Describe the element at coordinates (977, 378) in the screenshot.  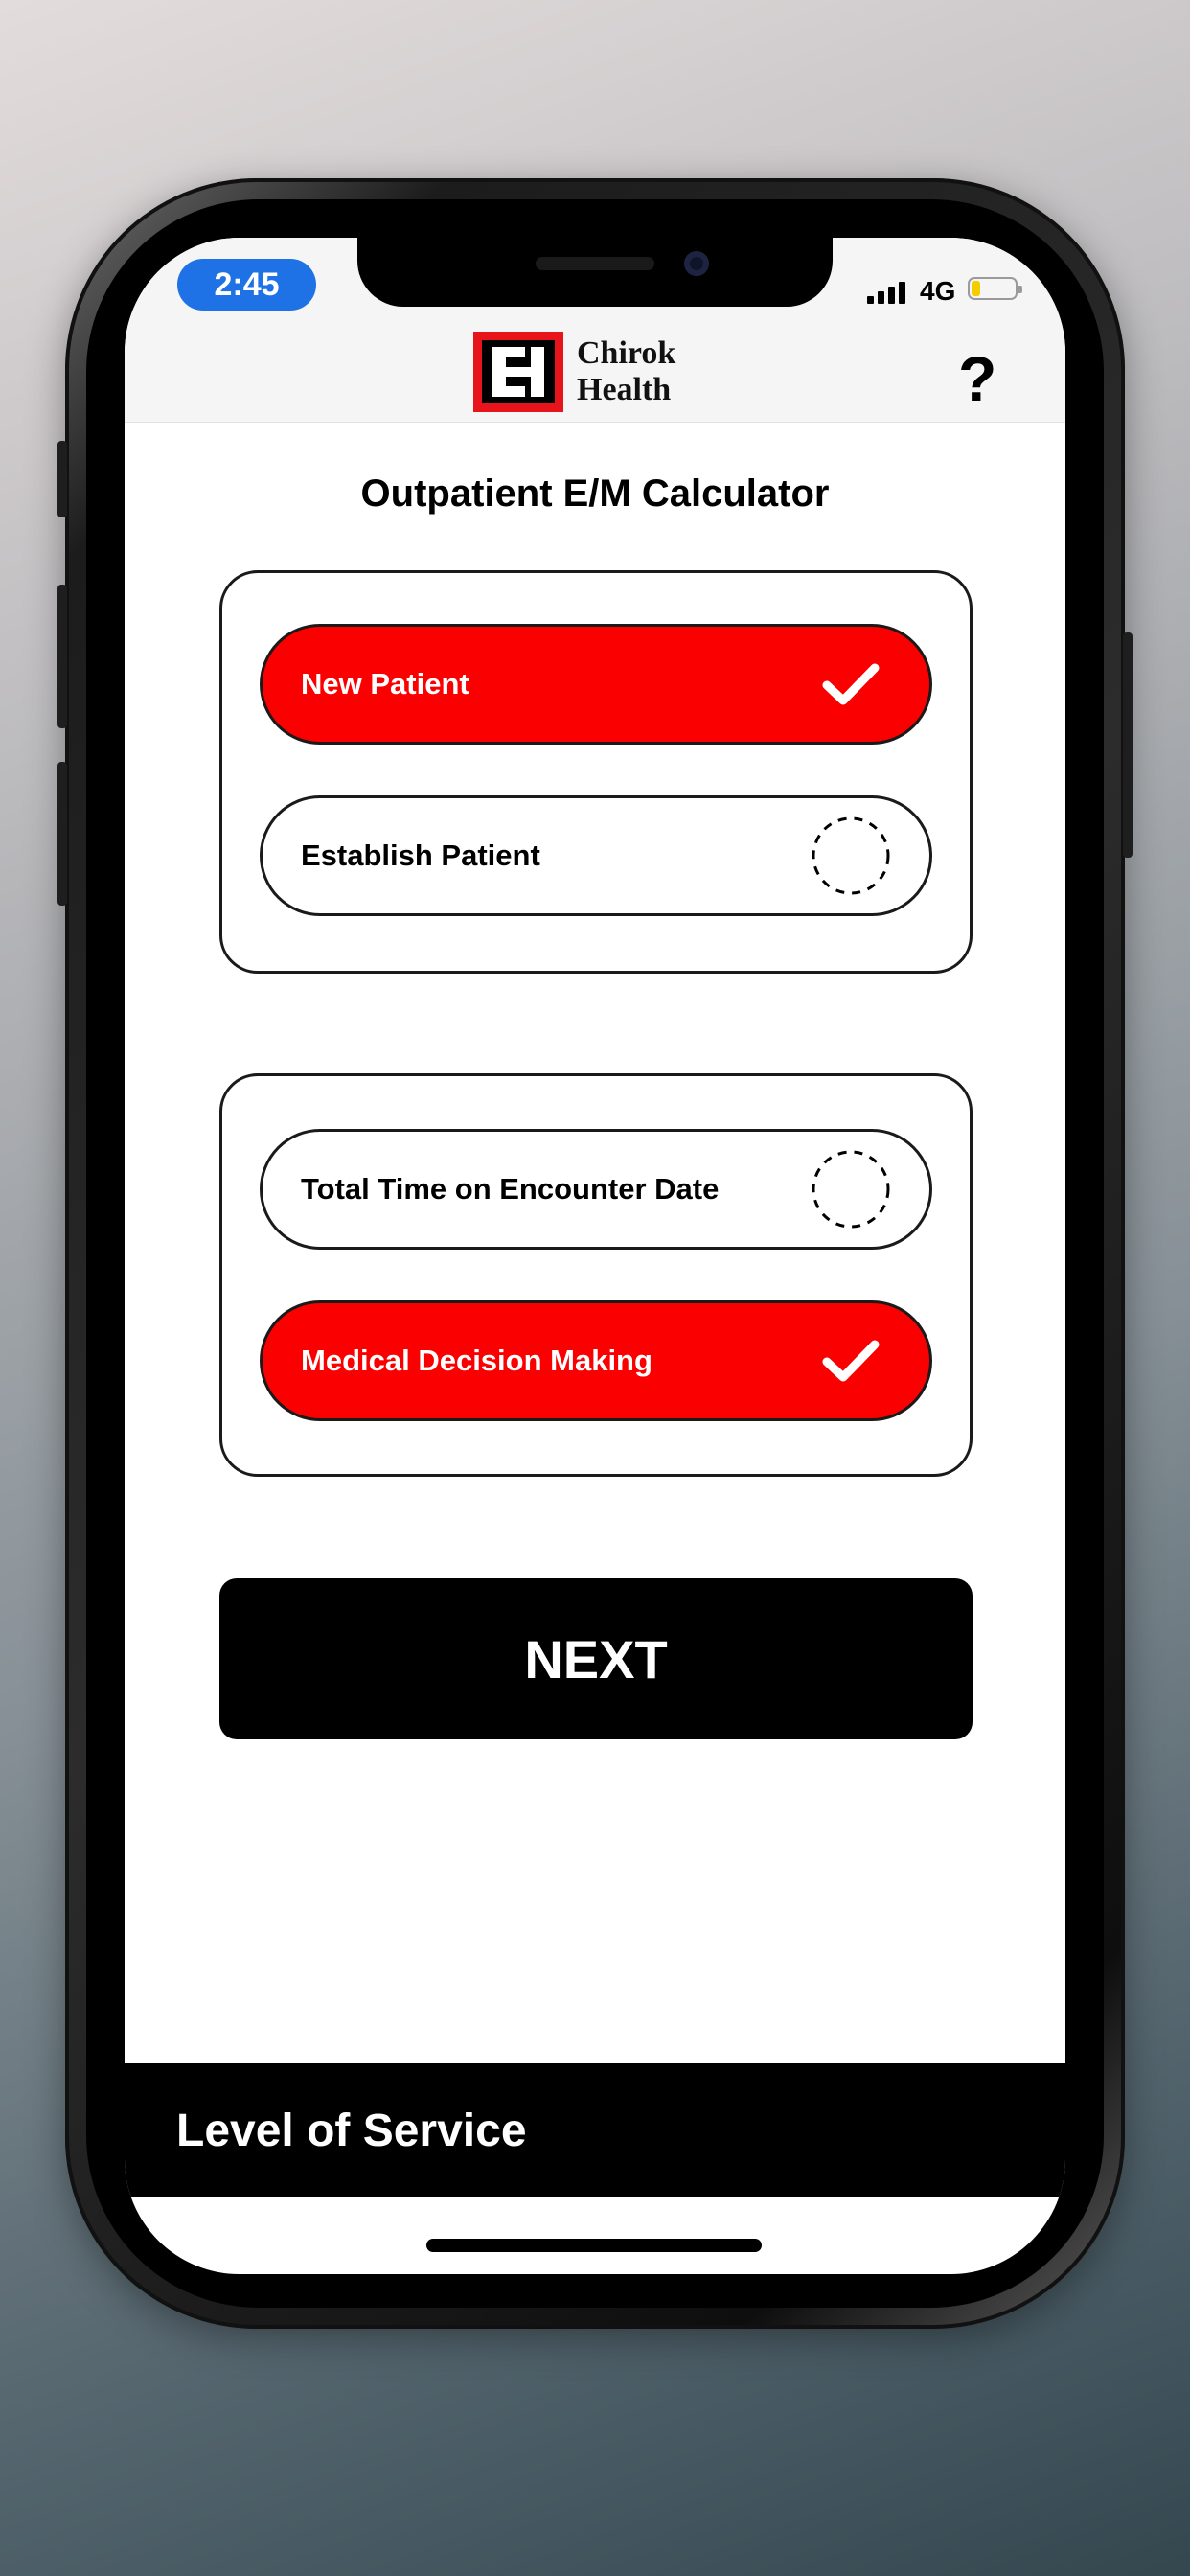
I see `help-button: ?` at that location.